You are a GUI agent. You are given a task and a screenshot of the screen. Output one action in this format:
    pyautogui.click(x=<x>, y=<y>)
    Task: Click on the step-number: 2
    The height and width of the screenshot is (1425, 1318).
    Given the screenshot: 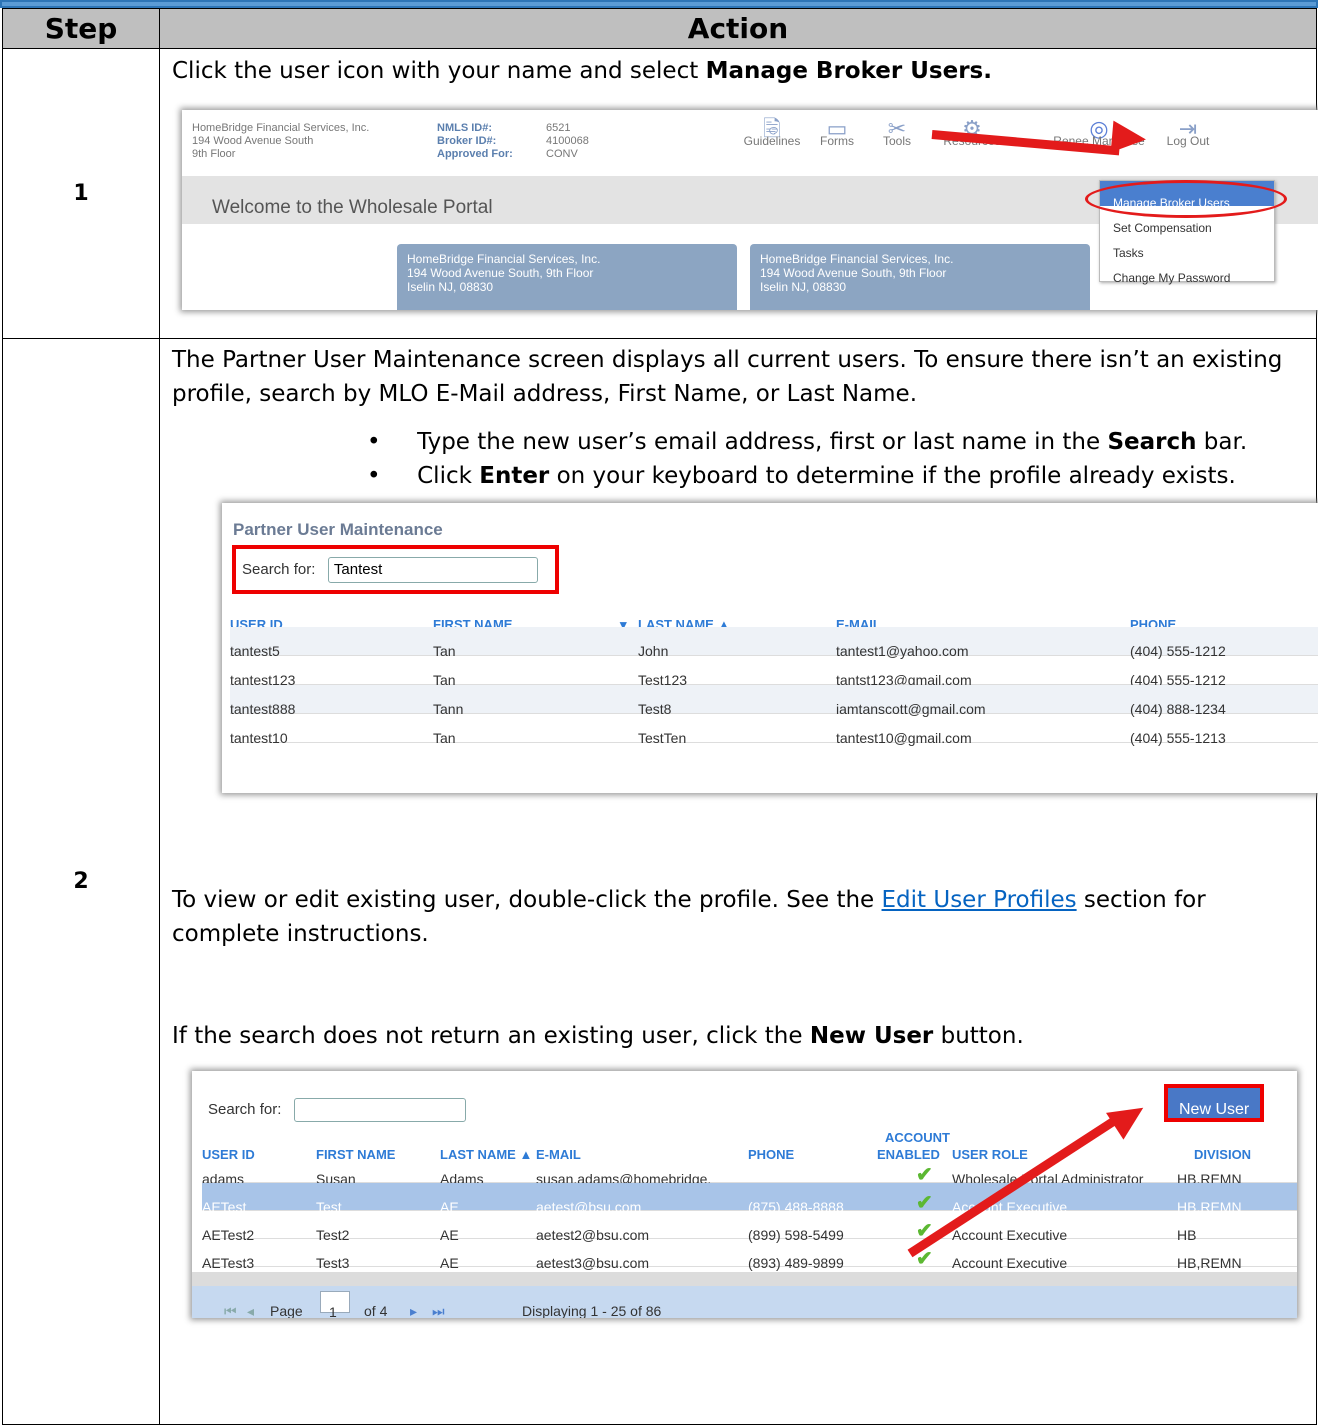 What is the action you would take?
    pyautogui.click(x=81, y=881)
    